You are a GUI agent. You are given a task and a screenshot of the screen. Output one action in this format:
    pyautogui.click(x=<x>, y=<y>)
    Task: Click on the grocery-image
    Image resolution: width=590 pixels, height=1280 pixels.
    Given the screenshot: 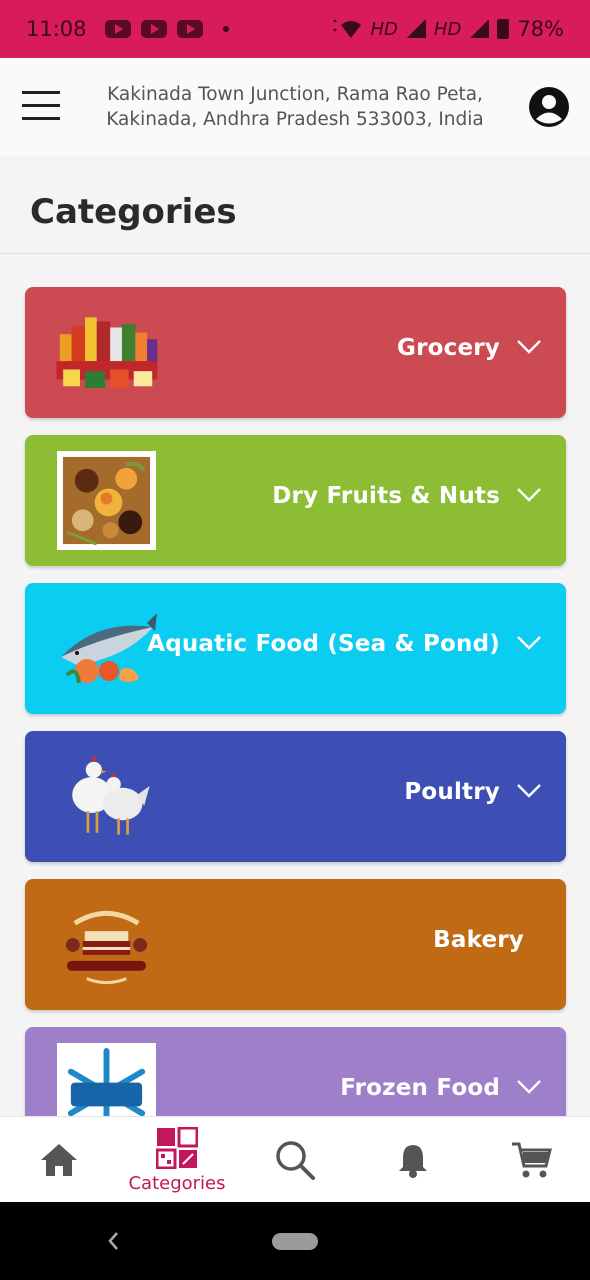 What is the action you would take?
    pyautogui.click(x=107, y=352)
    